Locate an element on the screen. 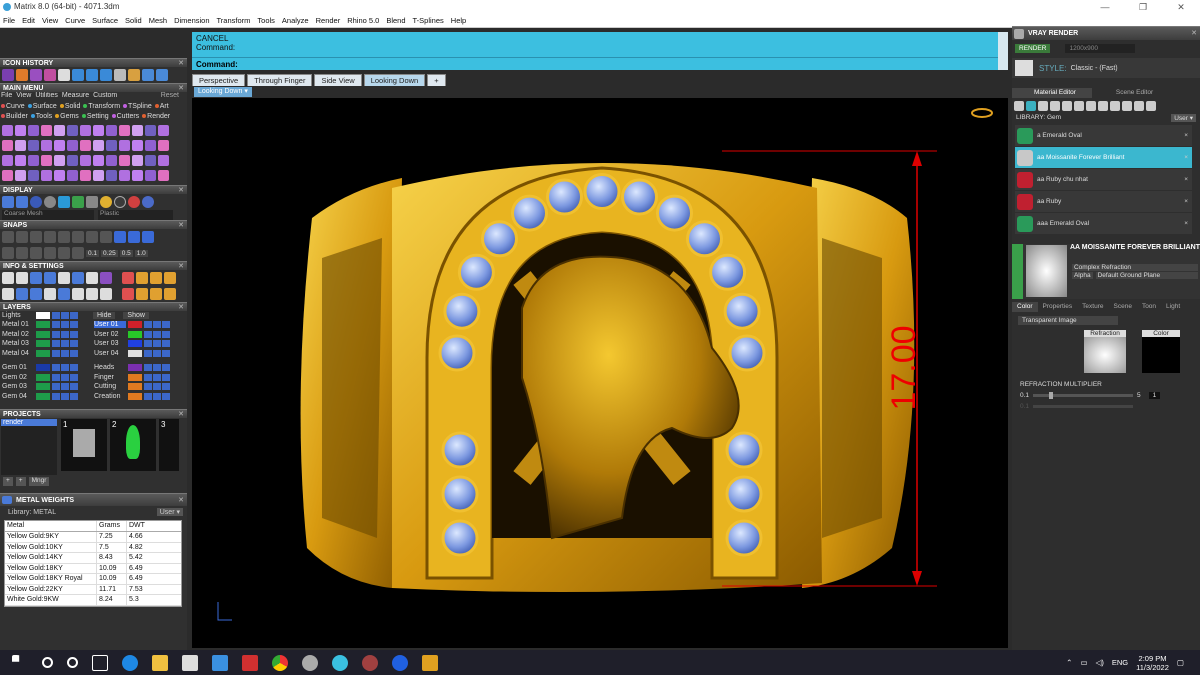 The width and height of the screenshot is (1200, 675). builder-builder: Builder is located at coordinates (14, 116).